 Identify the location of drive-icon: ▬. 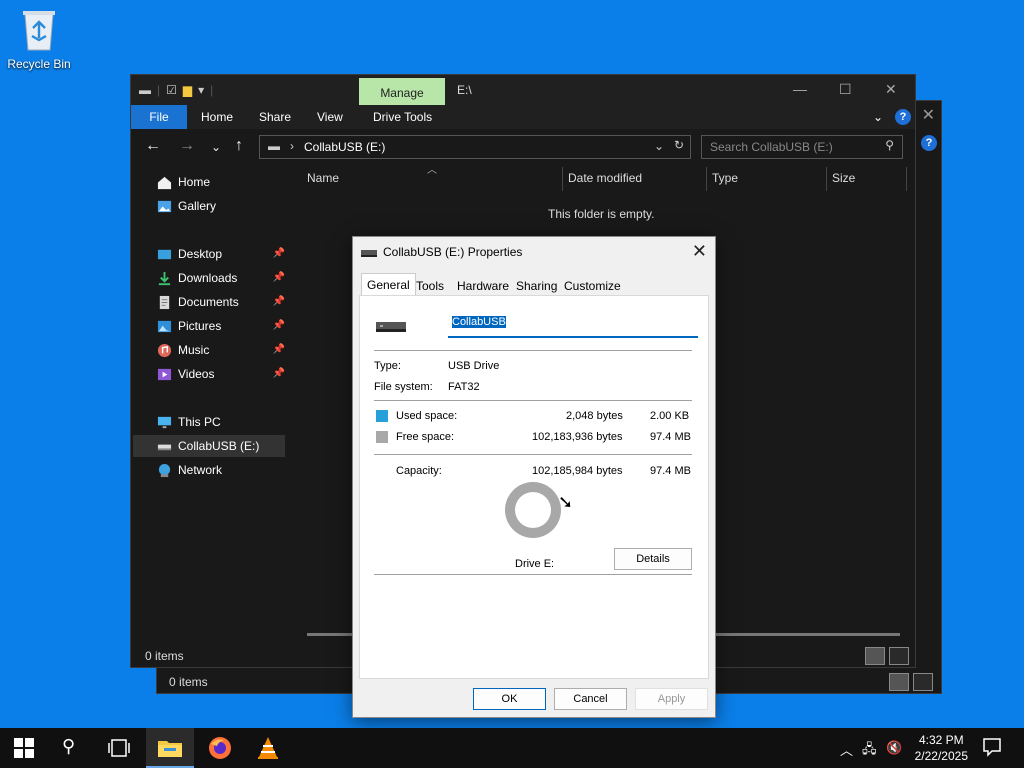
(145, 90).